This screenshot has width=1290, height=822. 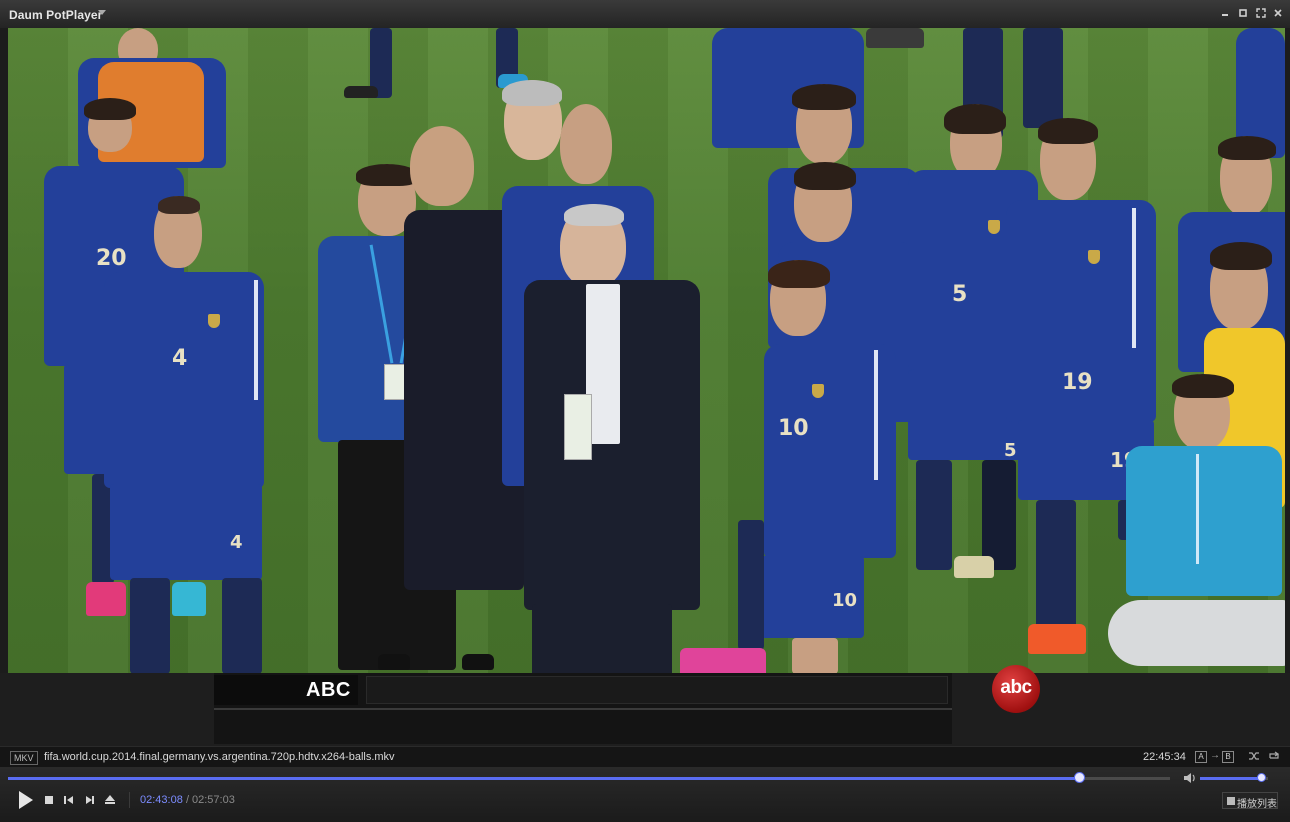 What do you see at coordinates (90, 800) in the screenshot?
I see `next-icon` at bounding box center [90, 800].